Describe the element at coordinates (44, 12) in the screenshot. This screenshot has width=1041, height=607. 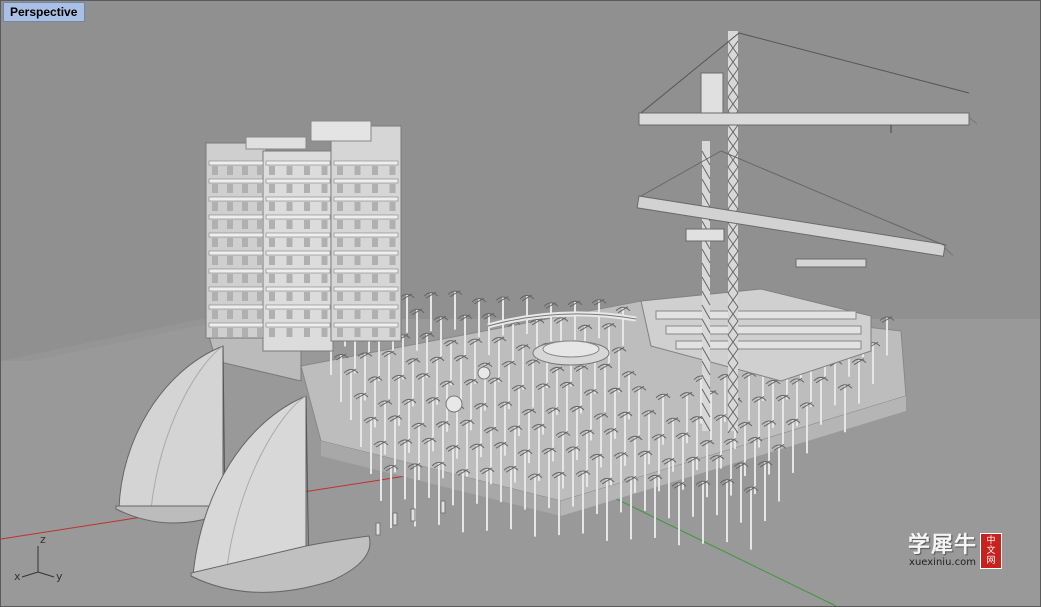
I see `viewport-title-tab: Perspective` at that location.